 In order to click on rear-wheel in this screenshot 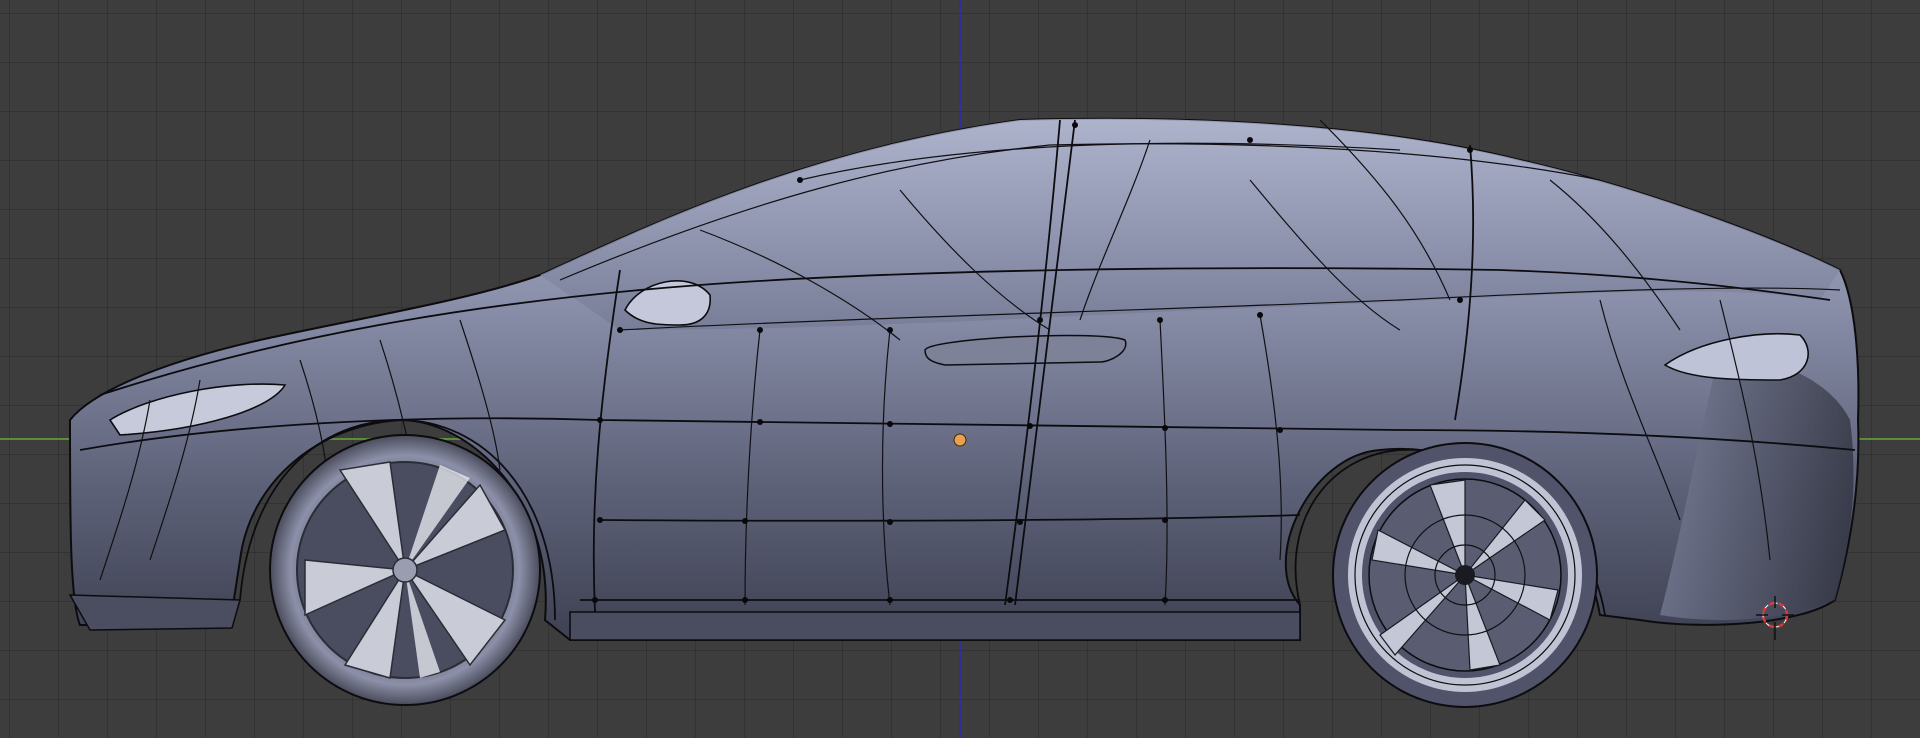, I will do `click(1465, 575)`.